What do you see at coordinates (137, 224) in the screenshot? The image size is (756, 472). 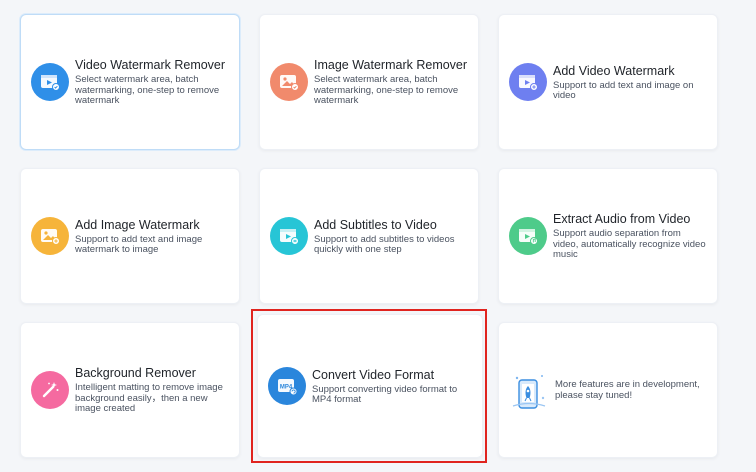 I see `card-title: Add Image Watermark` at bounding box center [137, 224].